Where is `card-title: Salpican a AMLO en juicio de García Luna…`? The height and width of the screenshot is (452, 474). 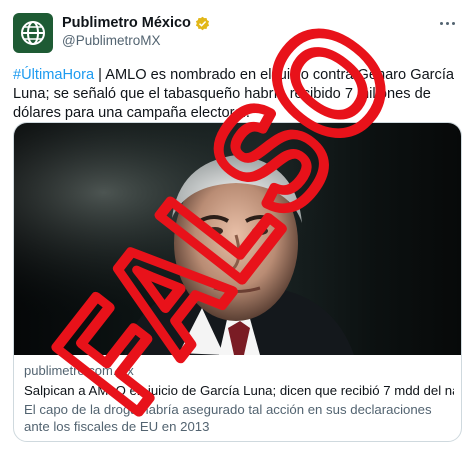 card-title: Salpican a AMLO en juicio de García Luna… is located at coordinates (239, 390).